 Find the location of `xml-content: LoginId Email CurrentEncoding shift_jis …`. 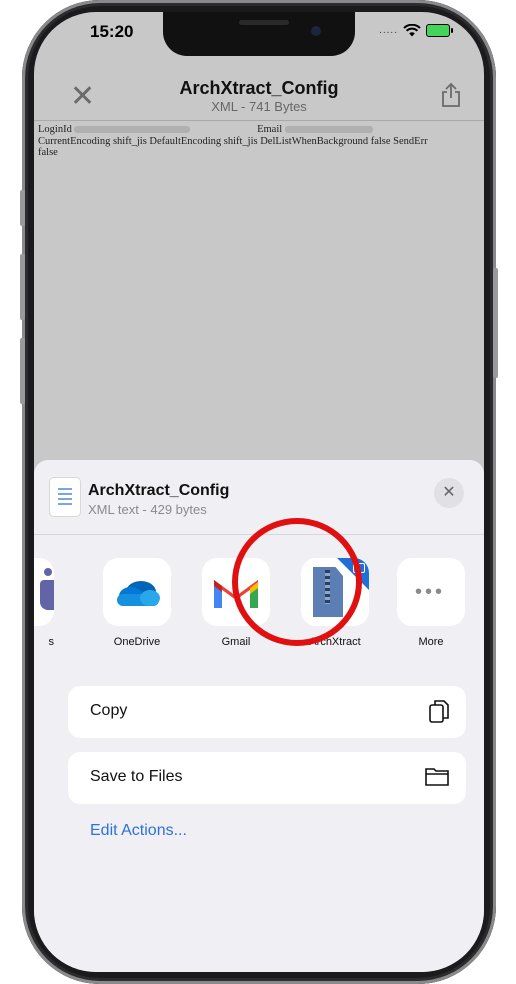

xml-content: LoginId Email CurrentEncoding shift_jis … is located at coordinates (258, 141).